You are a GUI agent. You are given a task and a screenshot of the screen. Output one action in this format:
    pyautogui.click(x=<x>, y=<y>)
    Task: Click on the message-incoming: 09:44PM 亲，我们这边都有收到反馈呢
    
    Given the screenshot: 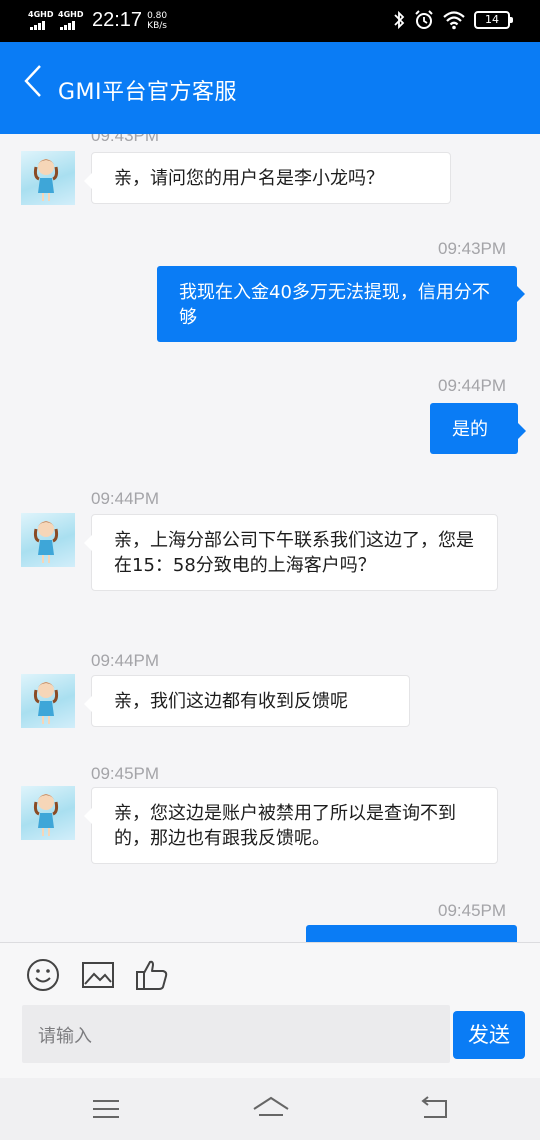 What is the action you would take?
    pyautogui.click(x=270, y=696)
    